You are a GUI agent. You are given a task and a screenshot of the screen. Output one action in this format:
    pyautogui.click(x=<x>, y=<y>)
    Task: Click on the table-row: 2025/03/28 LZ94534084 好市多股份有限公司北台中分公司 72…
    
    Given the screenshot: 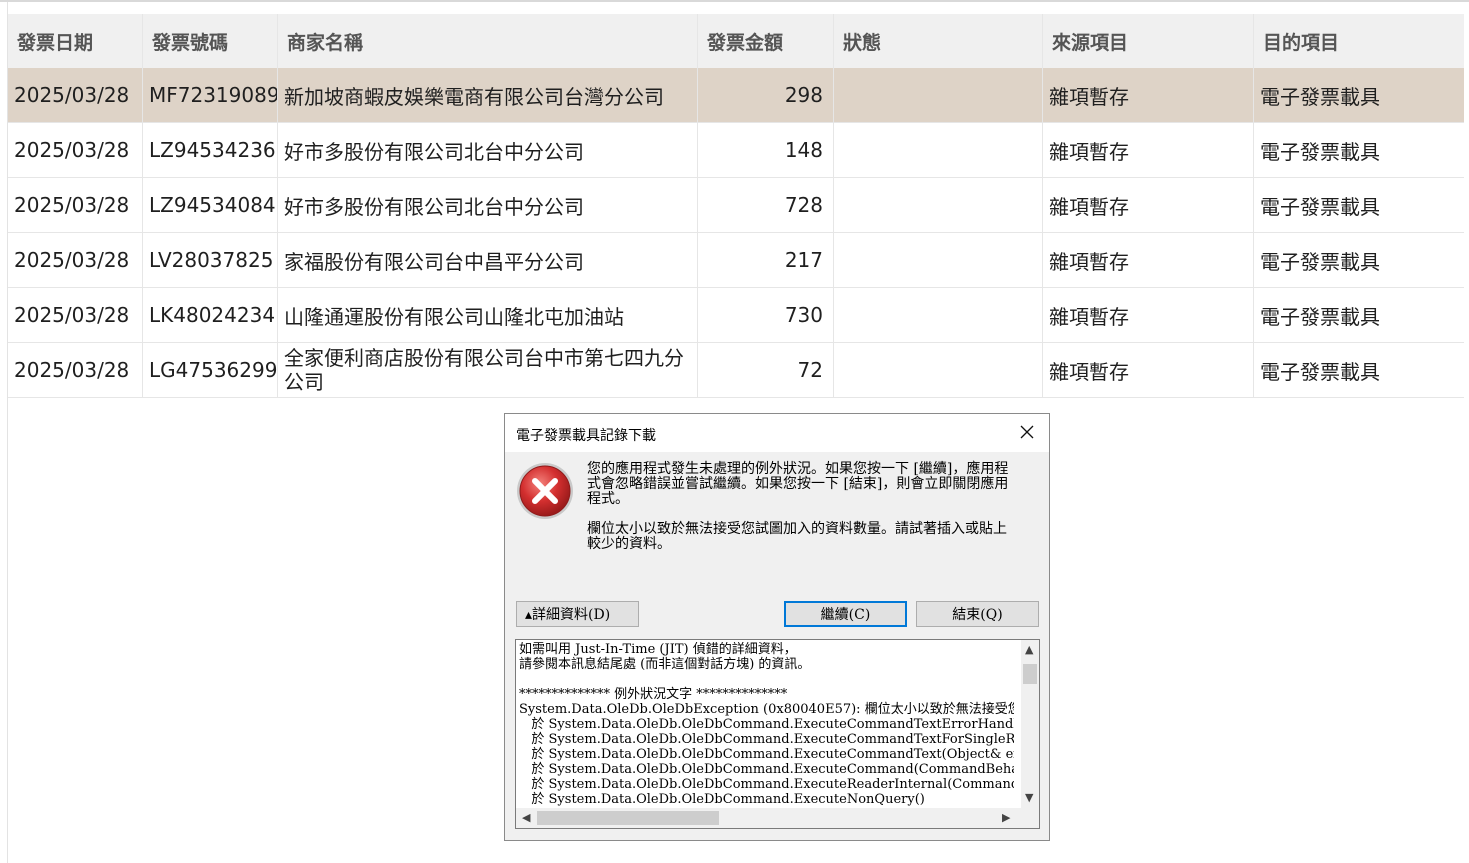 What is the action you would take?
    pyautogui.click(x=736, y=205)
    